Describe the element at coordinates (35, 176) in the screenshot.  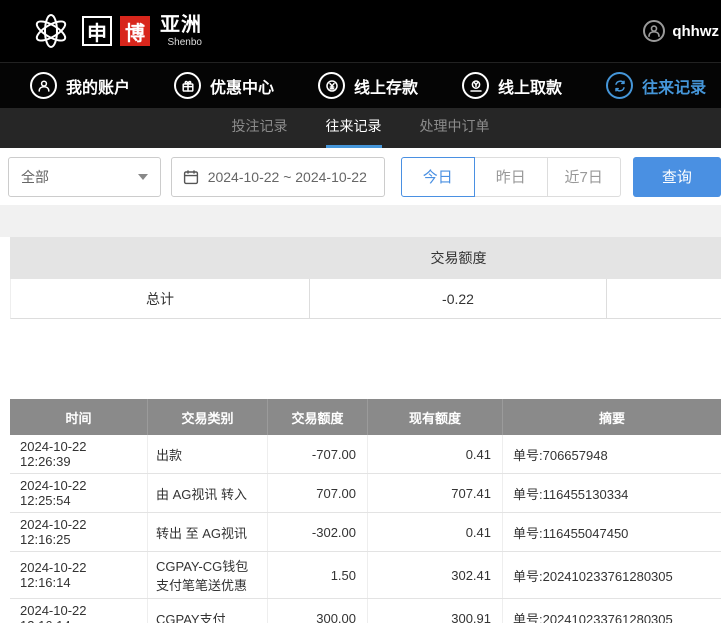
I see `type-select-value: 全部` at that location.